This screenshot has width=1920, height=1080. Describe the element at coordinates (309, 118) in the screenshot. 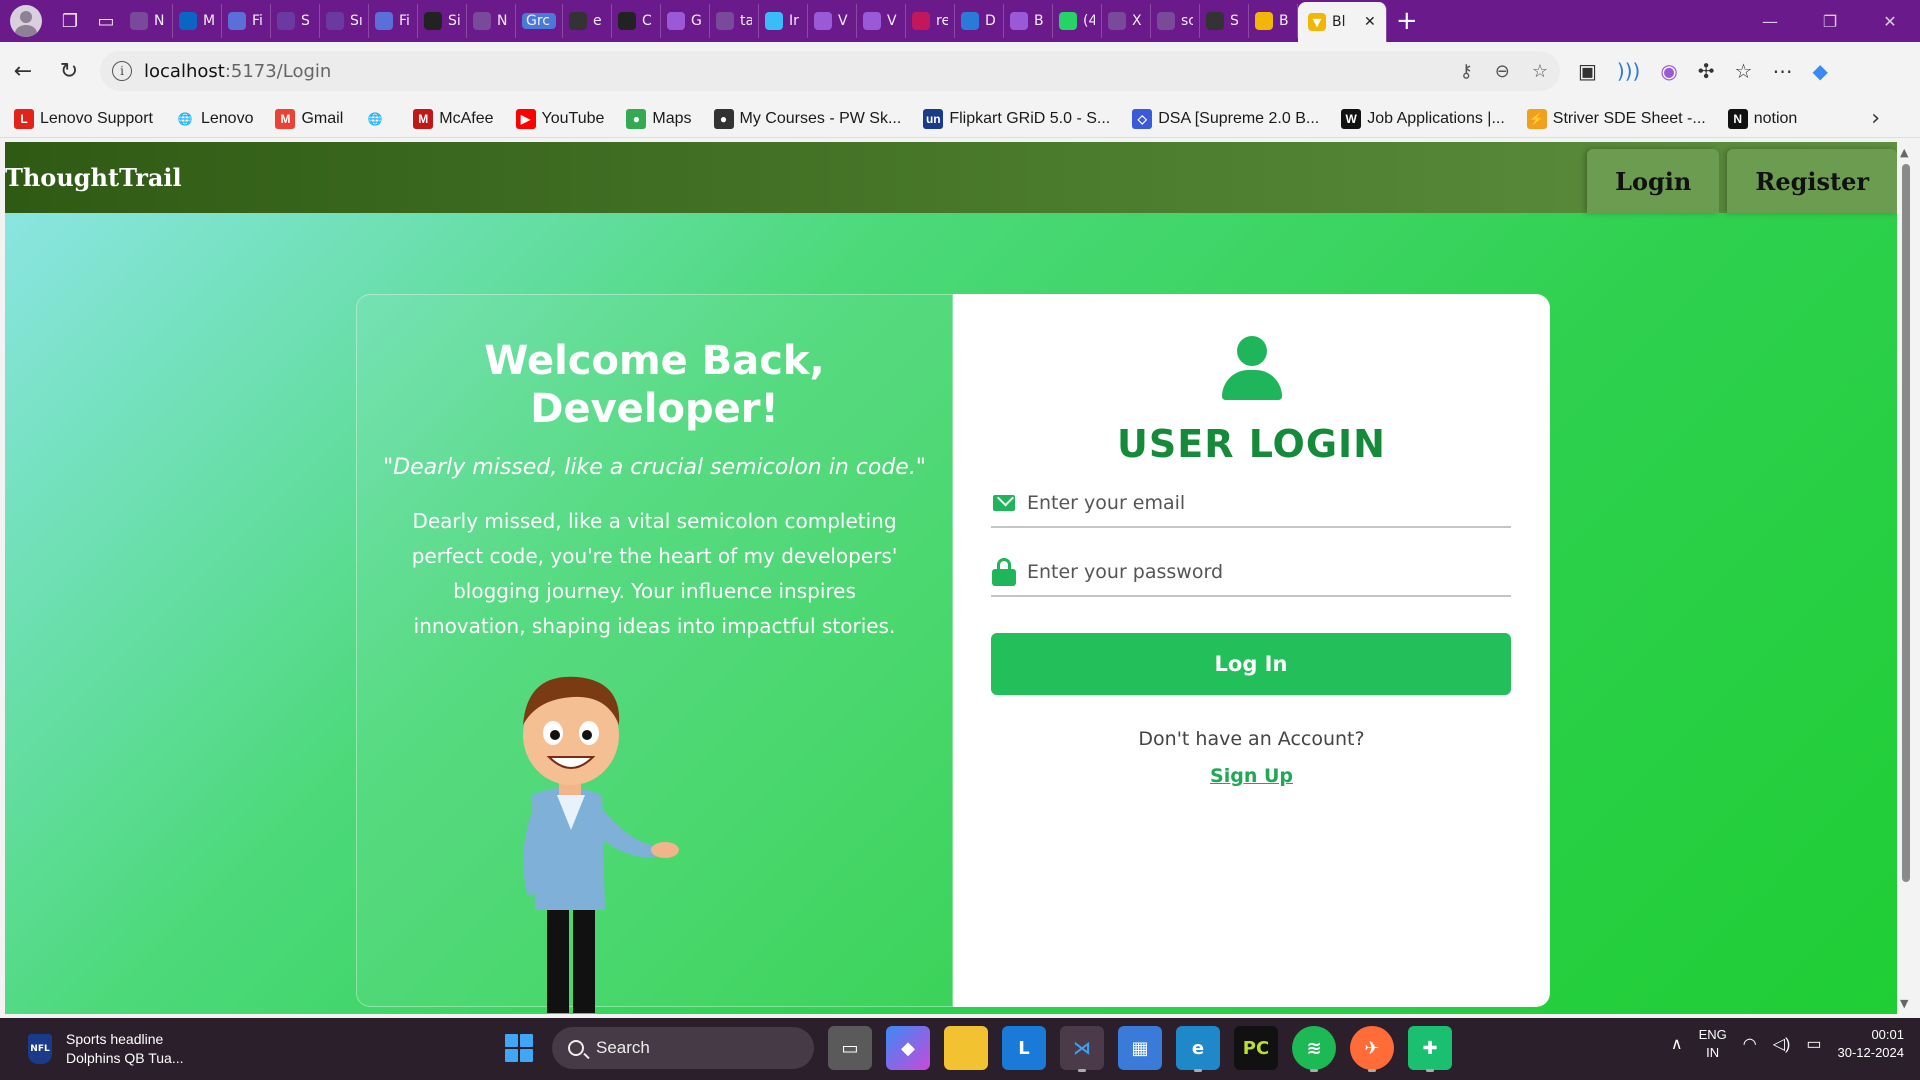

I see `bookmark-item: M Gmail` at that location.